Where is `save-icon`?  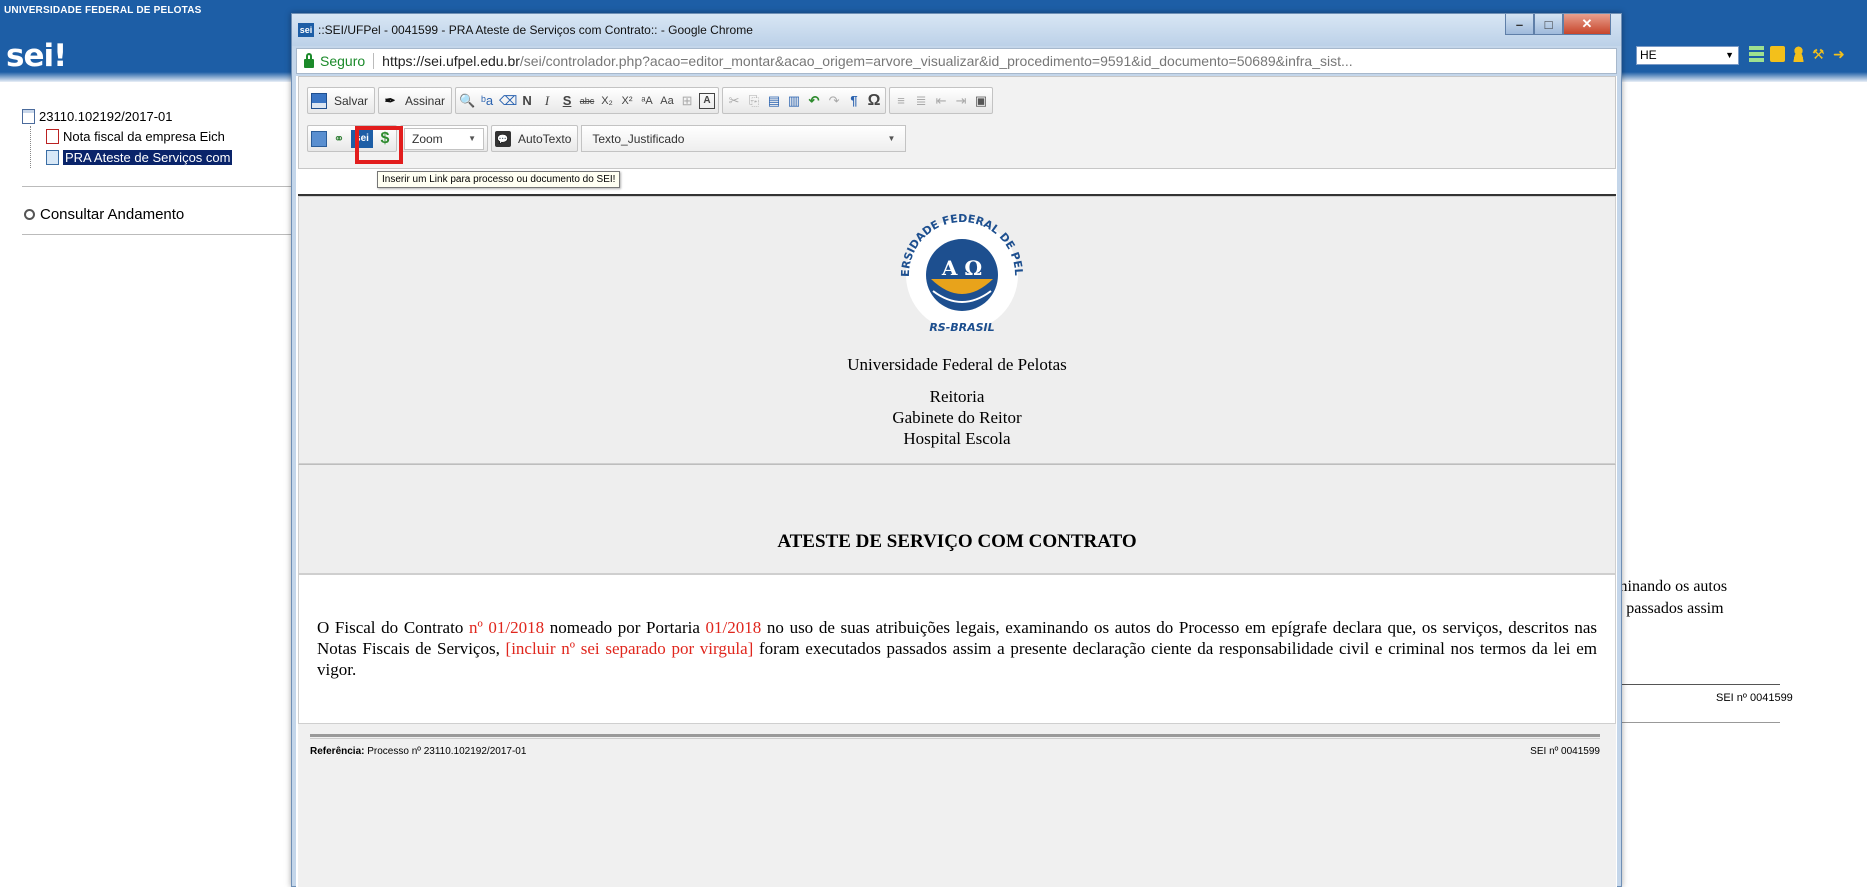
save-icon is located at coordinates (319, 100).